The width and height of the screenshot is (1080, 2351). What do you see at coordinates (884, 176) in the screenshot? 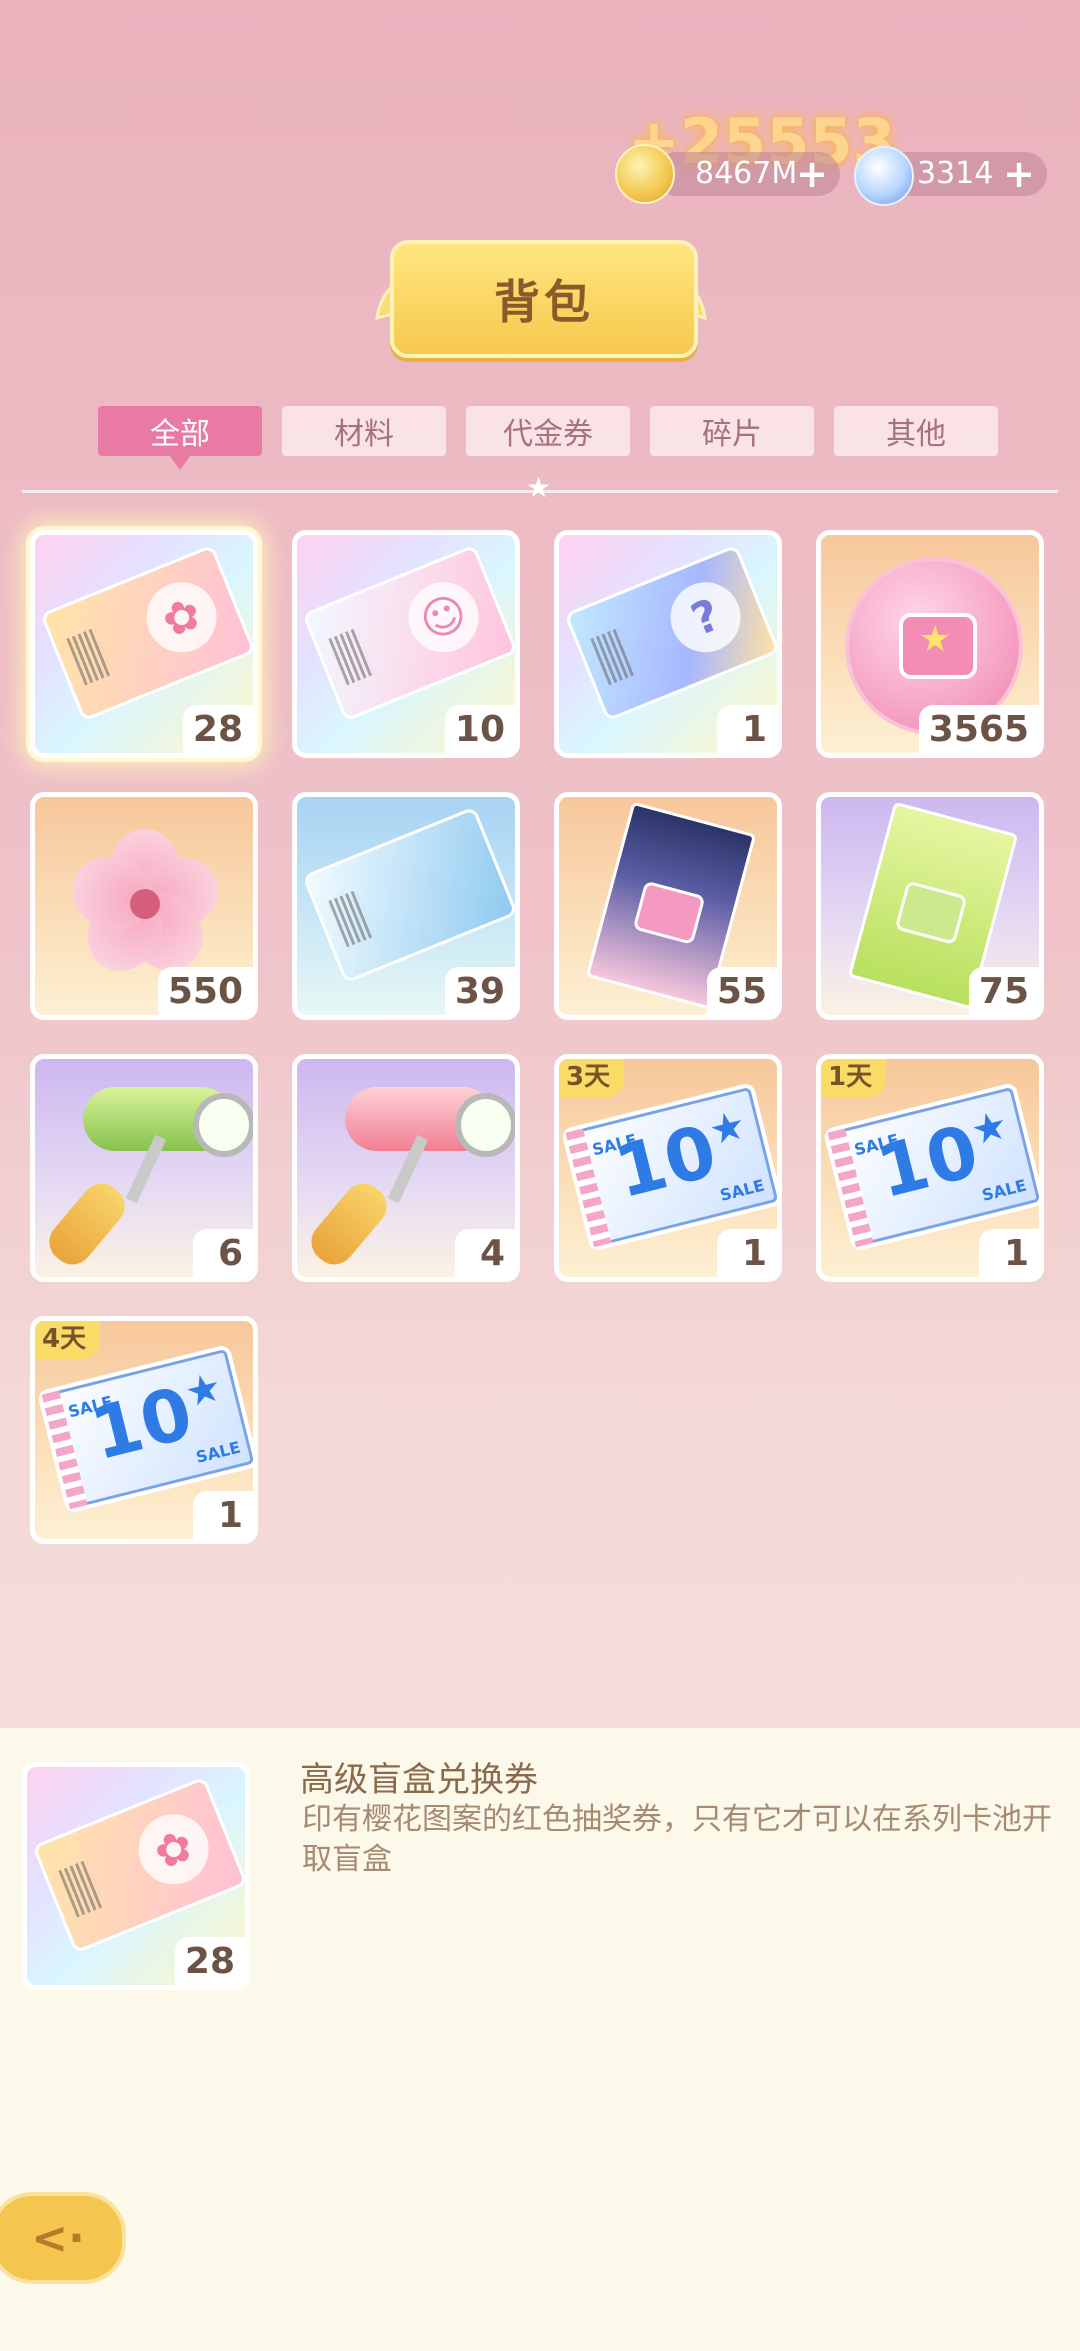
I see `snowflake-crystal-icon` at bounding box center [884, 176].